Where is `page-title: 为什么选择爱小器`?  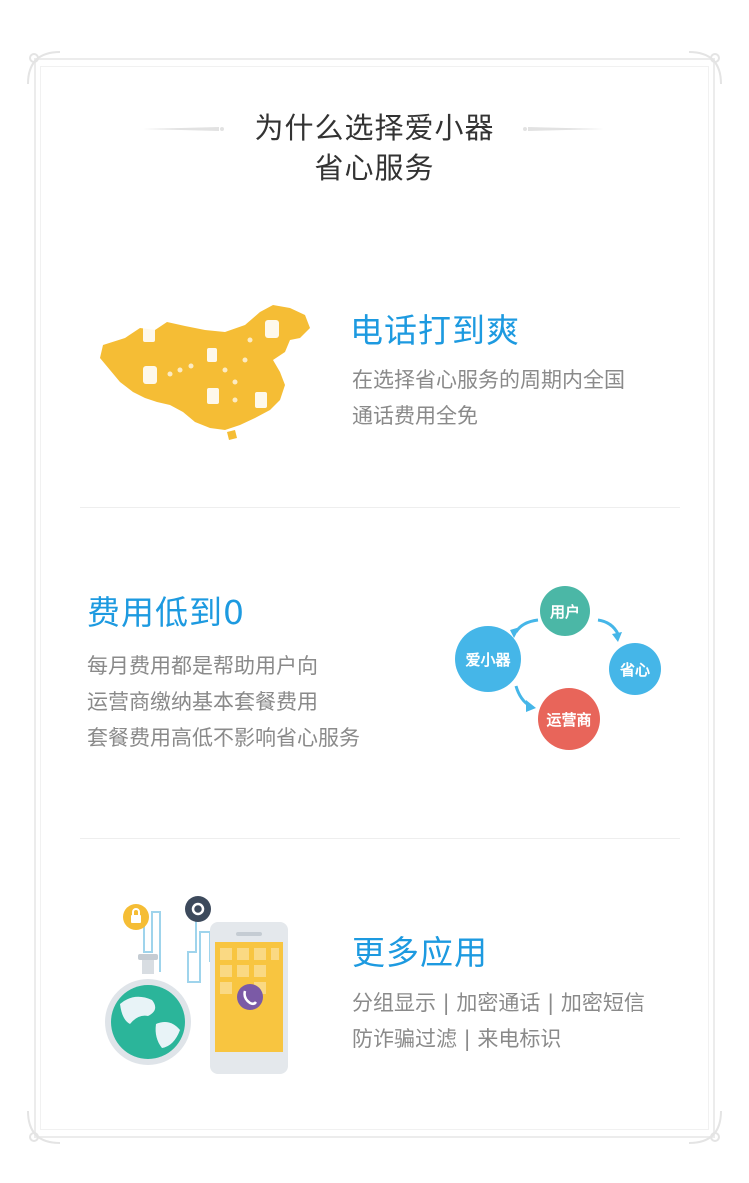
page-title: 为什么选择爱小器 is located at coordinates (374, 128).